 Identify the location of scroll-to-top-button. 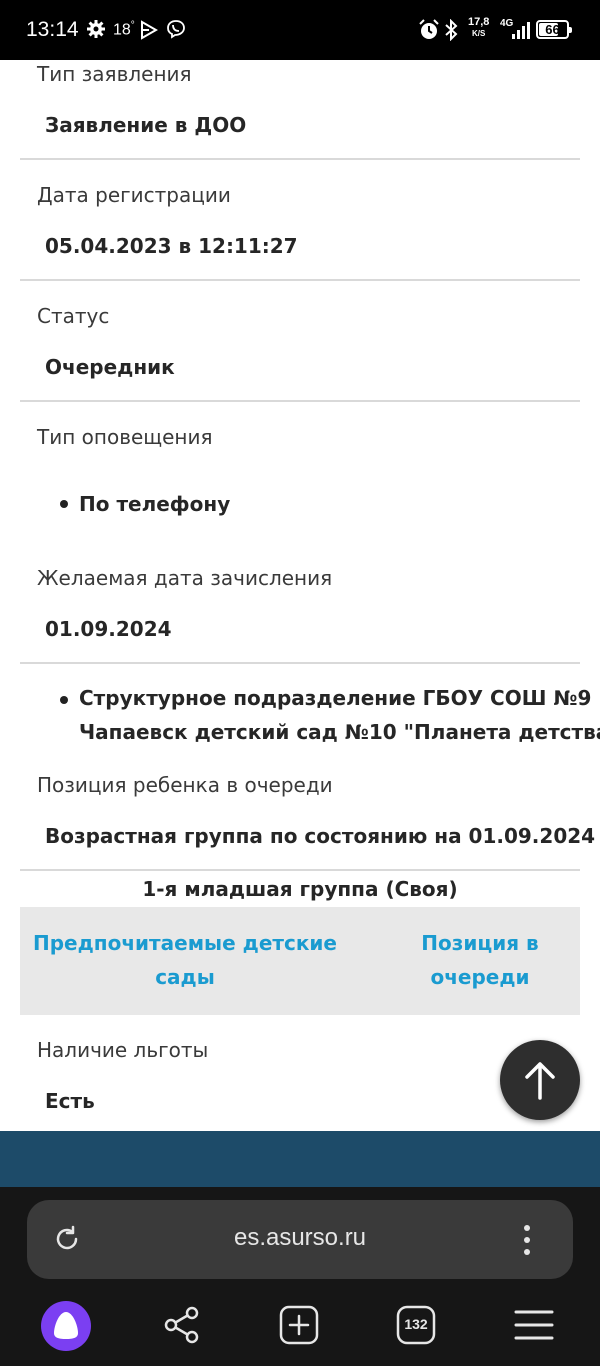
(540, 1080).